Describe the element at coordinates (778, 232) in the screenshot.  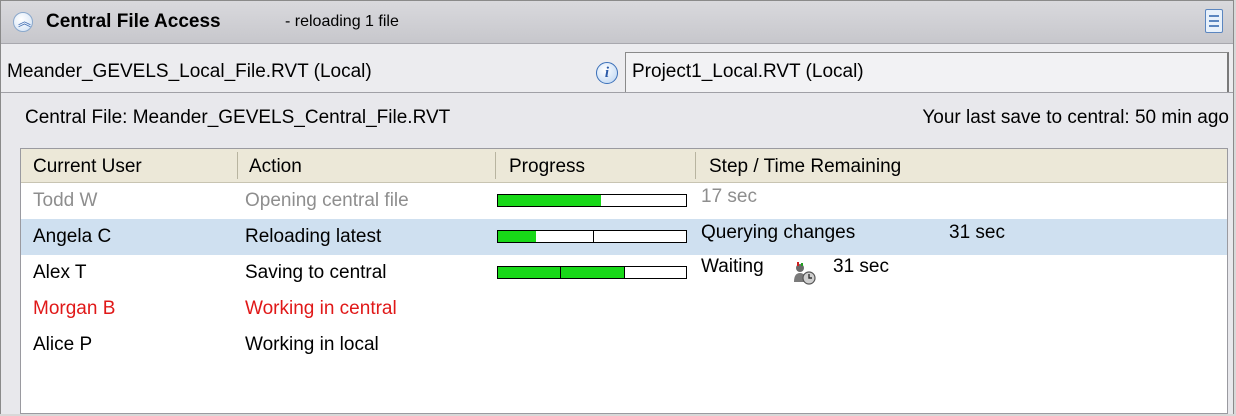
I see `step-cell: Querying changes` at that location.